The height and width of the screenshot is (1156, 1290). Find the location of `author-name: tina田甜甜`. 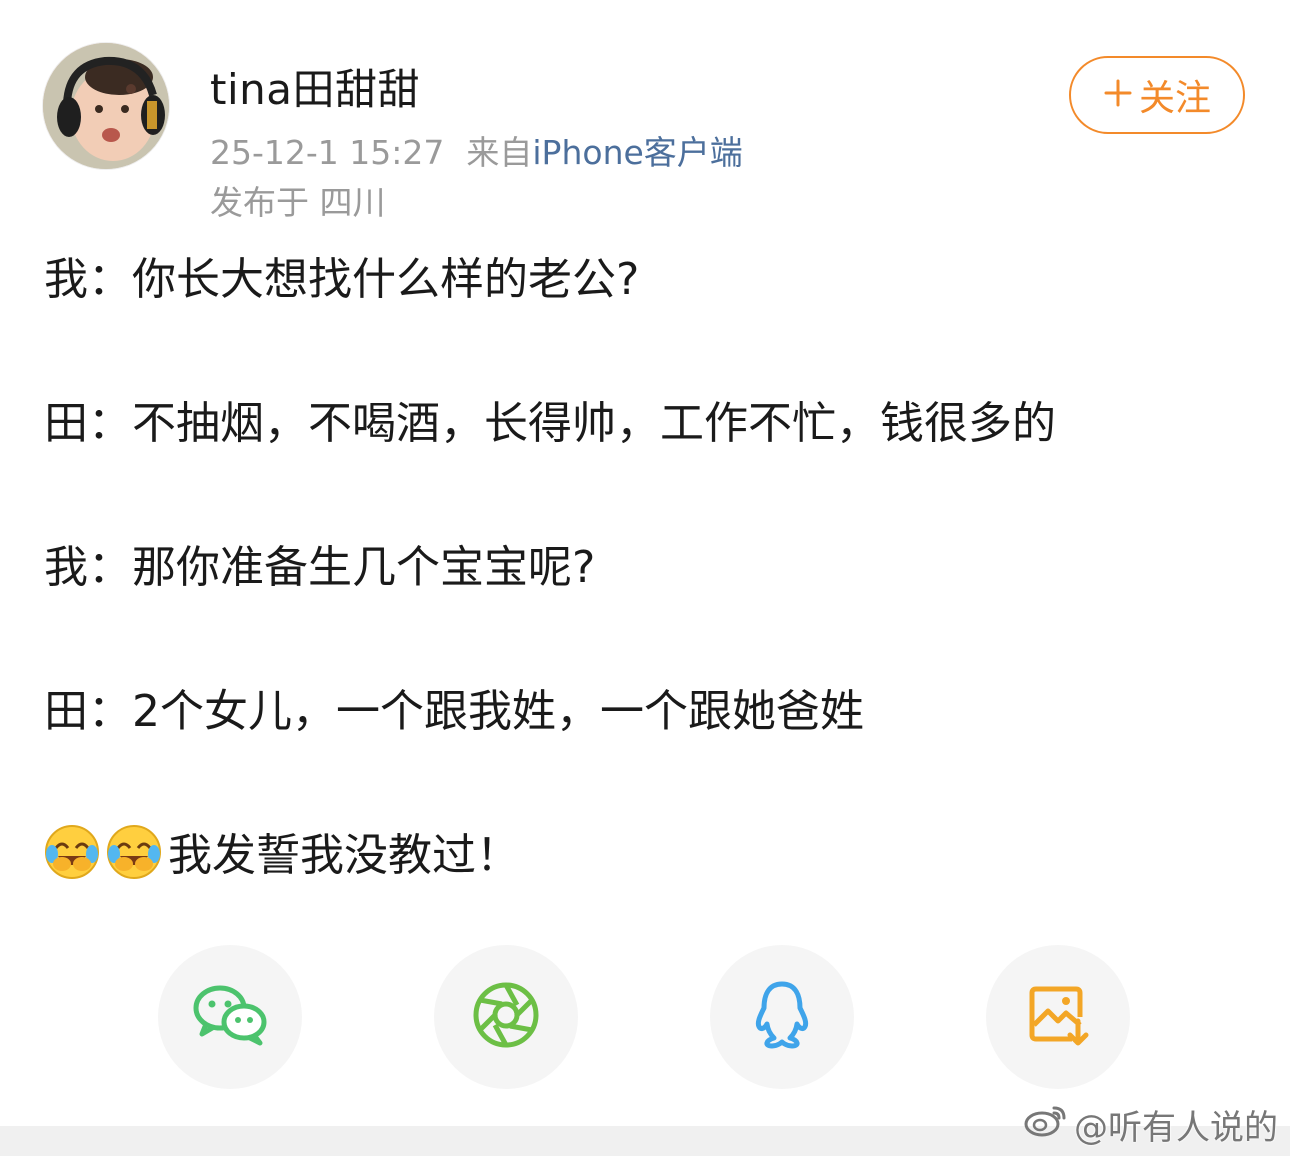

author-name: tina田甜甜 is located at coordinates (315, 86).